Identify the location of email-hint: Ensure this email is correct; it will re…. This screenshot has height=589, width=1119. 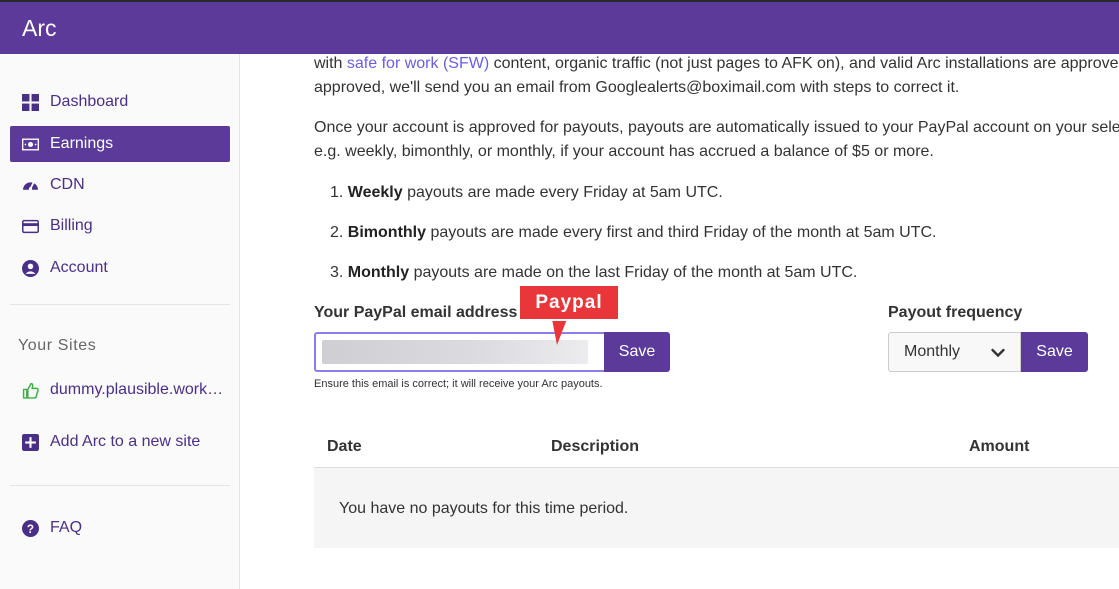
(458, 384).